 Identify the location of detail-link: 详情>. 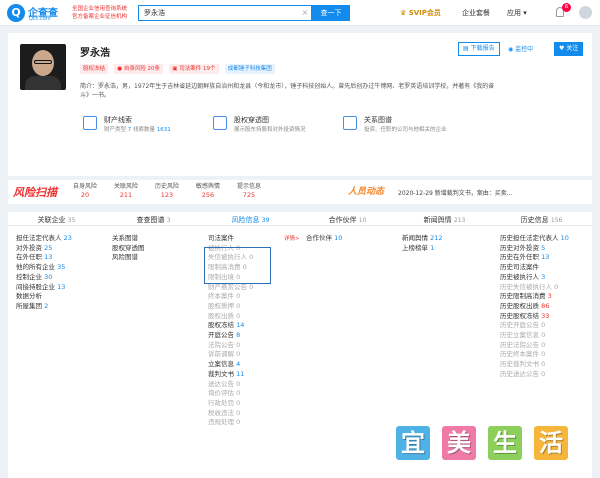
(292, 238).